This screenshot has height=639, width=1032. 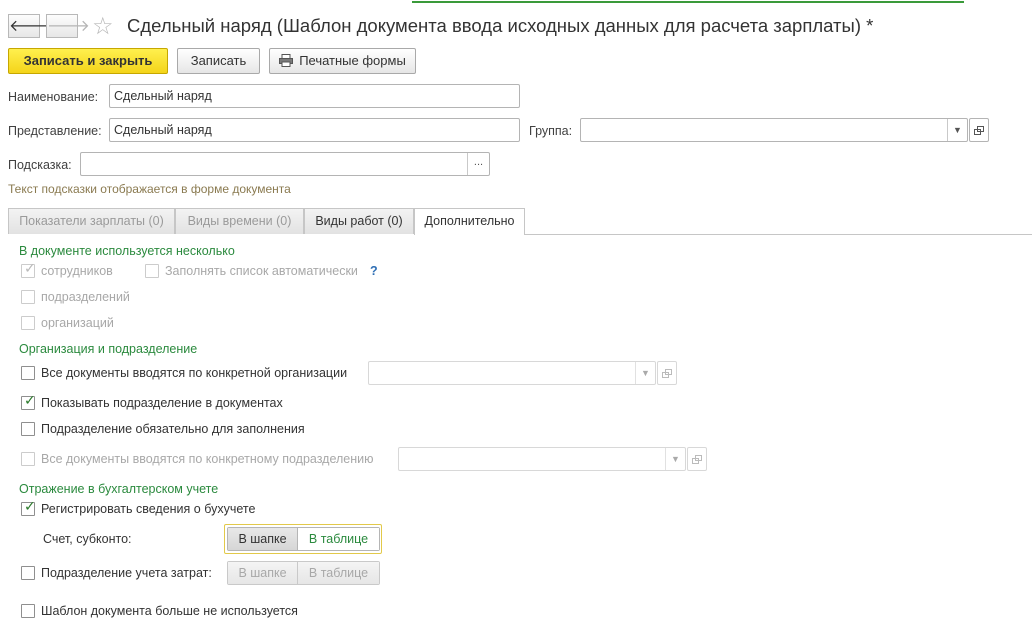 What do you see at coordinates (28, 323) in the screenshot?
I see `organizations-checkbox` at bounding box center [28, 323].